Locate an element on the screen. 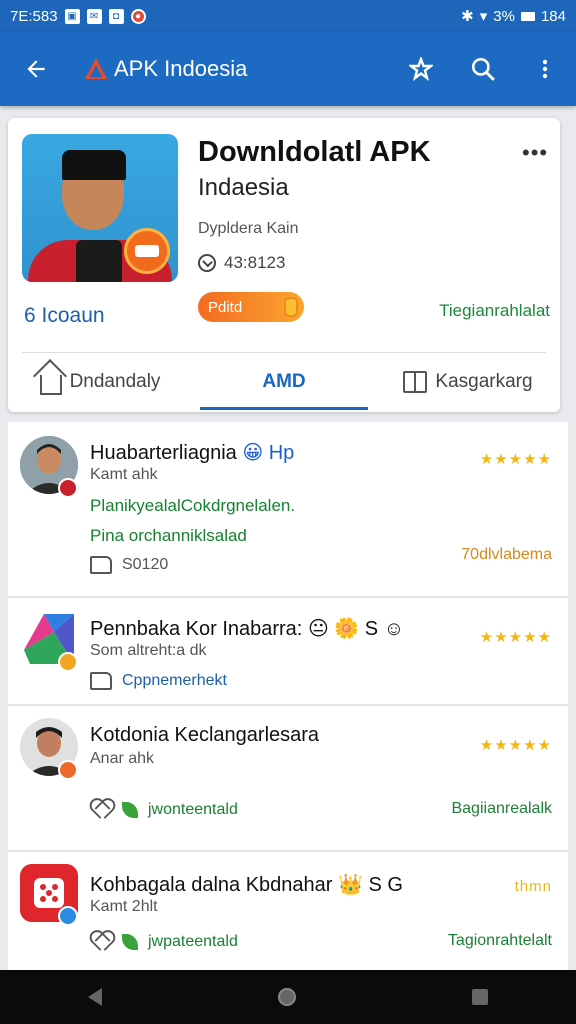 This screenshot has width=576, height=1024. app-bar-actions is located at coordinates (483, 69).